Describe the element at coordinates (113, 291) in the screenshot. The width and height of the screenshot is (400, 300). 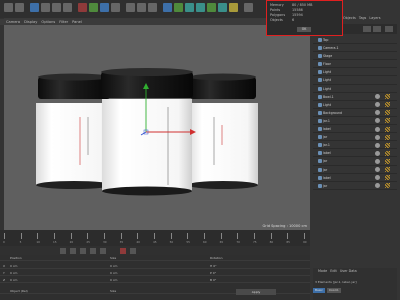
I see `size-mode-select: Size` at that location.